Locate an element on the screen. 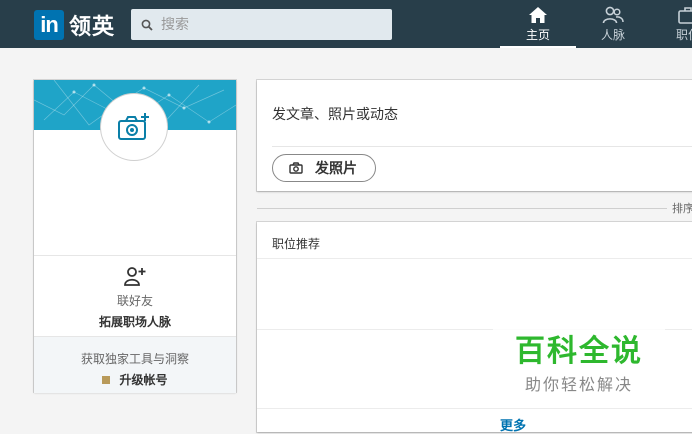  search-box is located at coordinates (261, 24).